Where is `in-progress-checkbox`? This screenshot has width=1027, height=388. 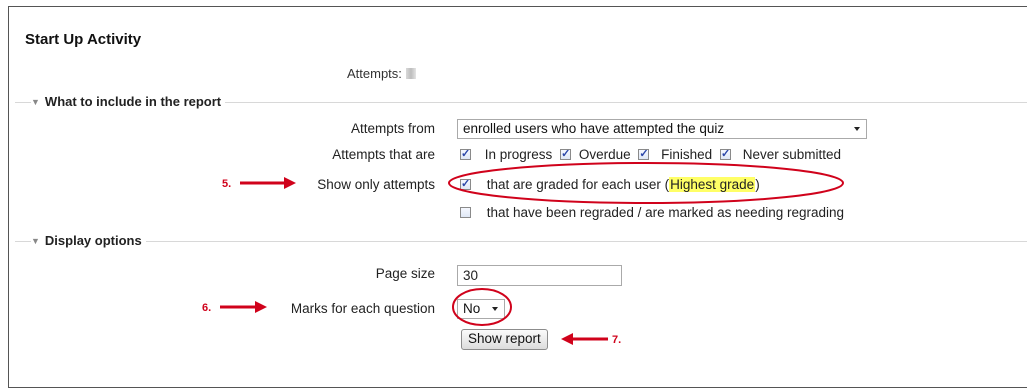
in-progress-checkbox is located at coordinates (465, 153).